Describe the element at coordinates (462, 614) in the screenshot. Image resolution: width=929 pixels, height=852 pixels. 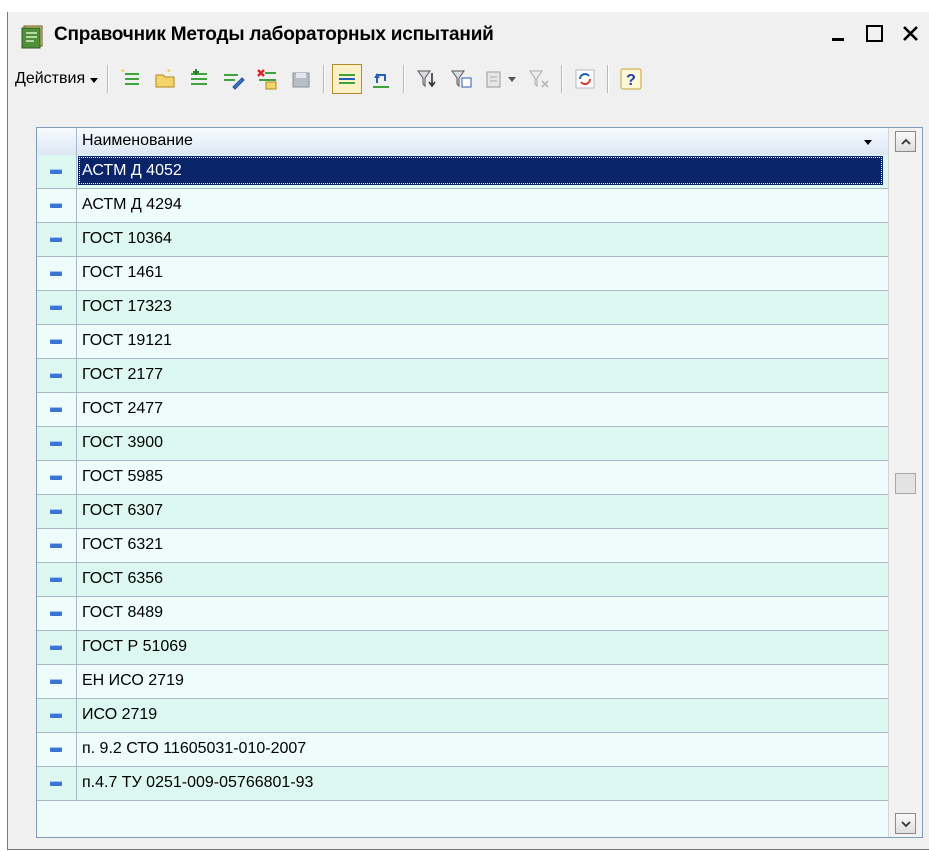
I see `table-row: ГОСТ 8489` at that location.